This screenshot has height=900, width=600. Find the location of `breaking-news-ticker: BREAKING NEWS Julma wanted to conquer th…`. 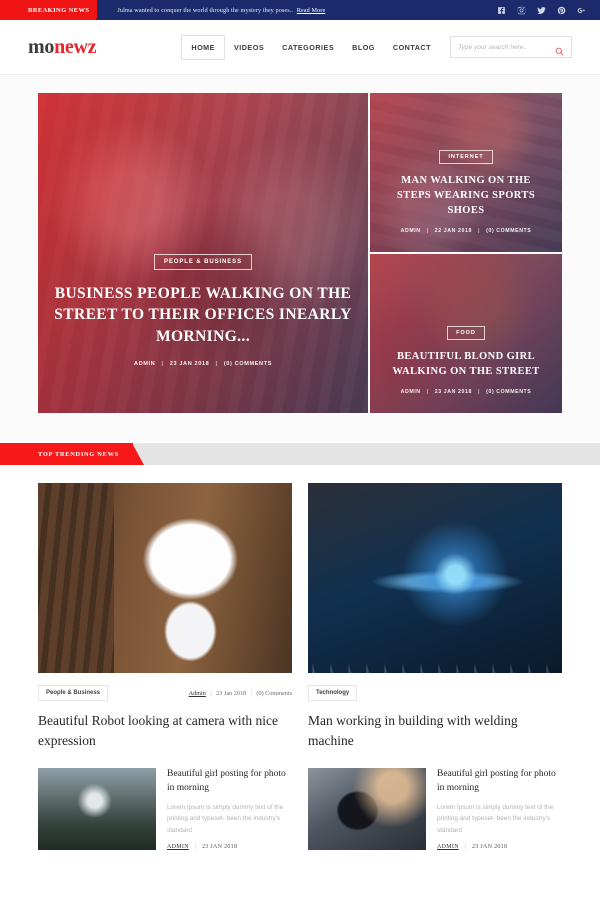

breaking-news-ticker: BREAKING NEWS Julma wanted to conquer th… is located at coordinates (162, 10).